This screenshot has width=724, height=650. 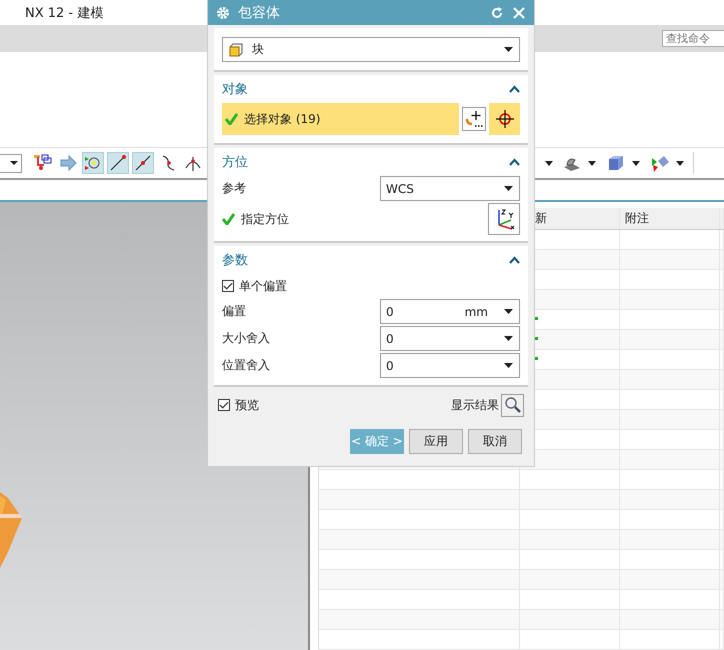 What do you see at coordinates (93, 163) in the screenshot?
I see `snap-points-icon` at bounding box center [93, 163].